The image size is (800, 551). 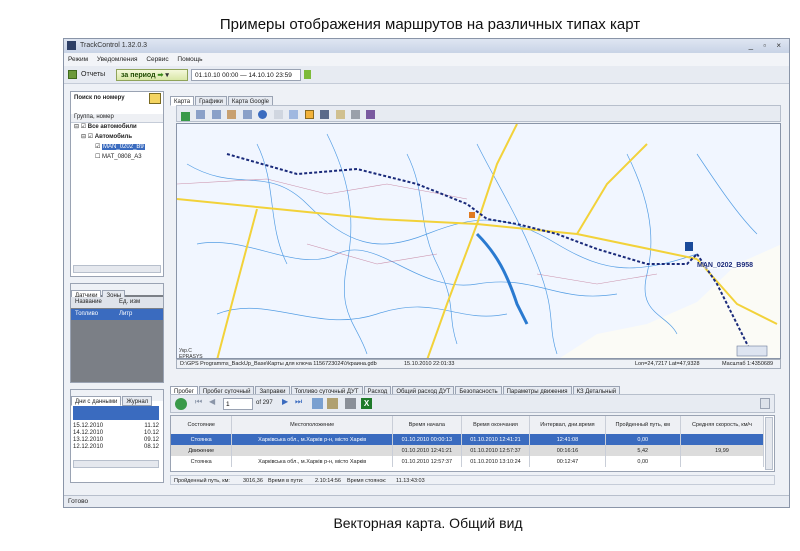 What do you see at coordinates (238, 404) in the screenshot?
I see `page-input: 1` at bounding box center [238, 404].